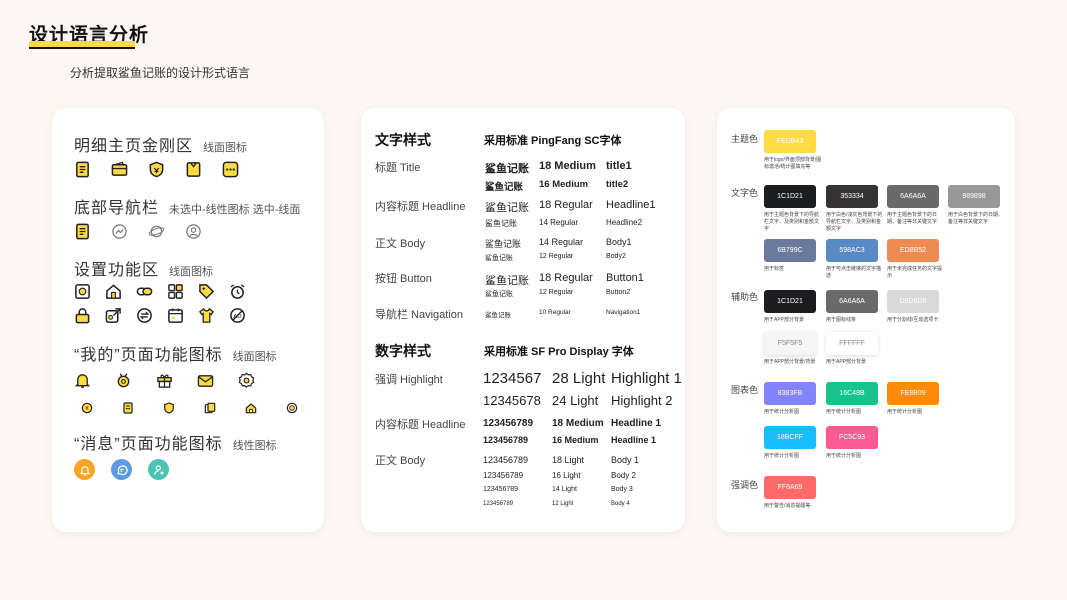 The width and height of the screenshot is (1067, 600). Describe the element at coordinates (745, 390) in the screenshot. I see `color-category-label: 图表色` at that location.